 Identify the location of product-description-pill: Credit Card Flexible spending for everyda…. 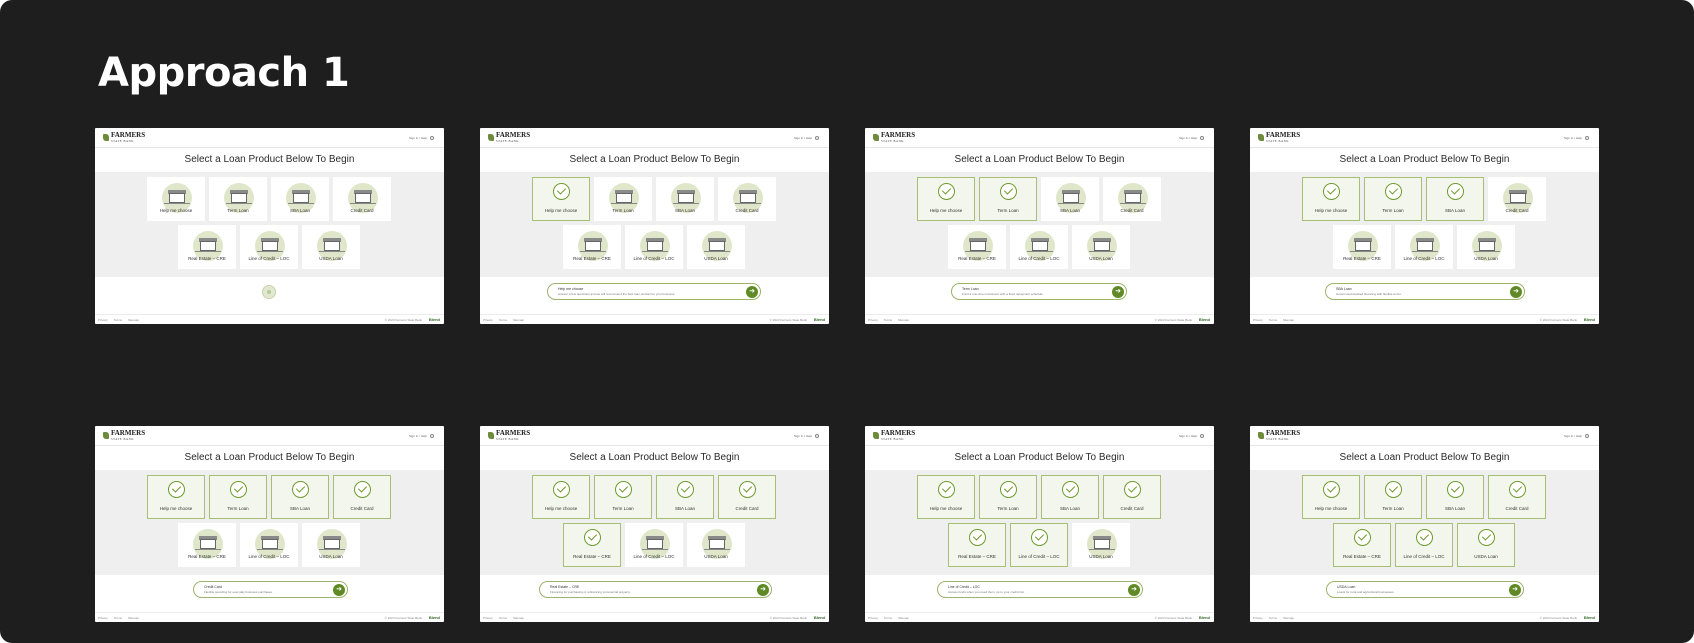
(270, 589).